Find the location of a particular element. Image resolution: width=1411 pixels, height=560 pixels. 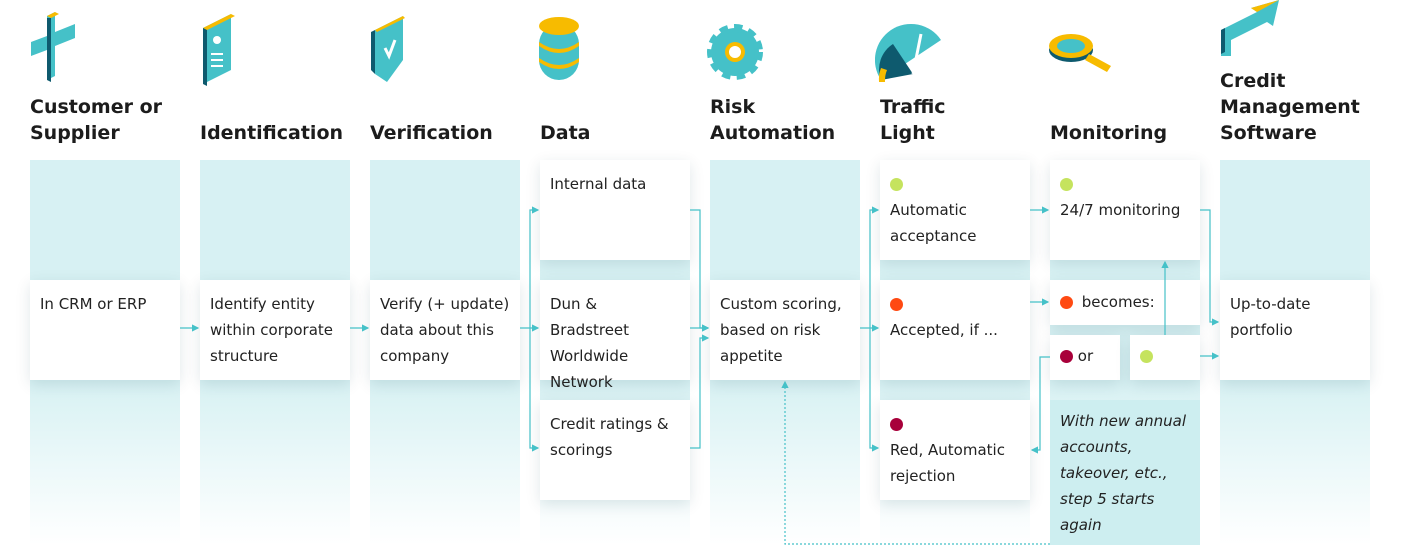

or-label: or is located at coordinates (1085, 356).